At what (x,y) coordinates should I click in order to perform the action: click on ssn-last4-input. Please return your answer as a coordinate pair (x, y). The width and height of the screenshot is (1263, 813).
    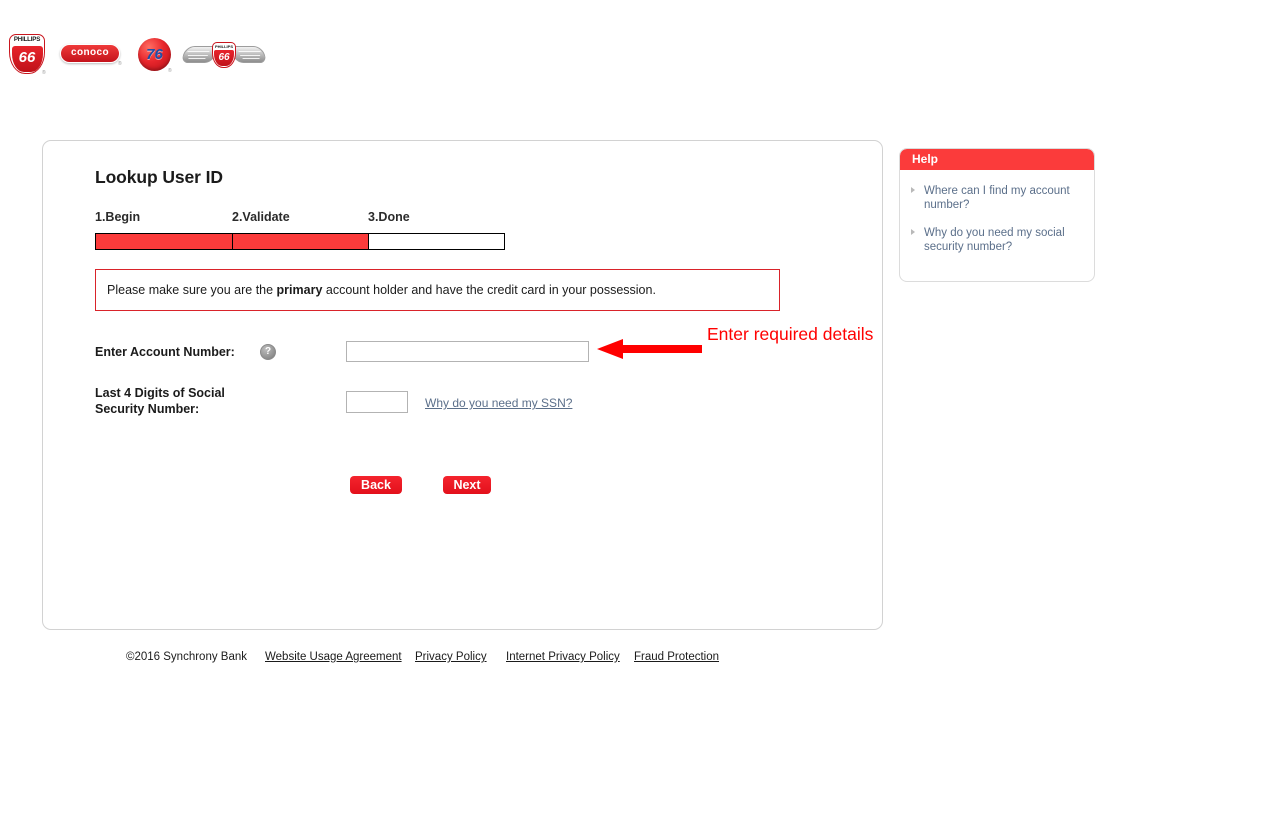
    Looking at the image, I should click on (377, 402).